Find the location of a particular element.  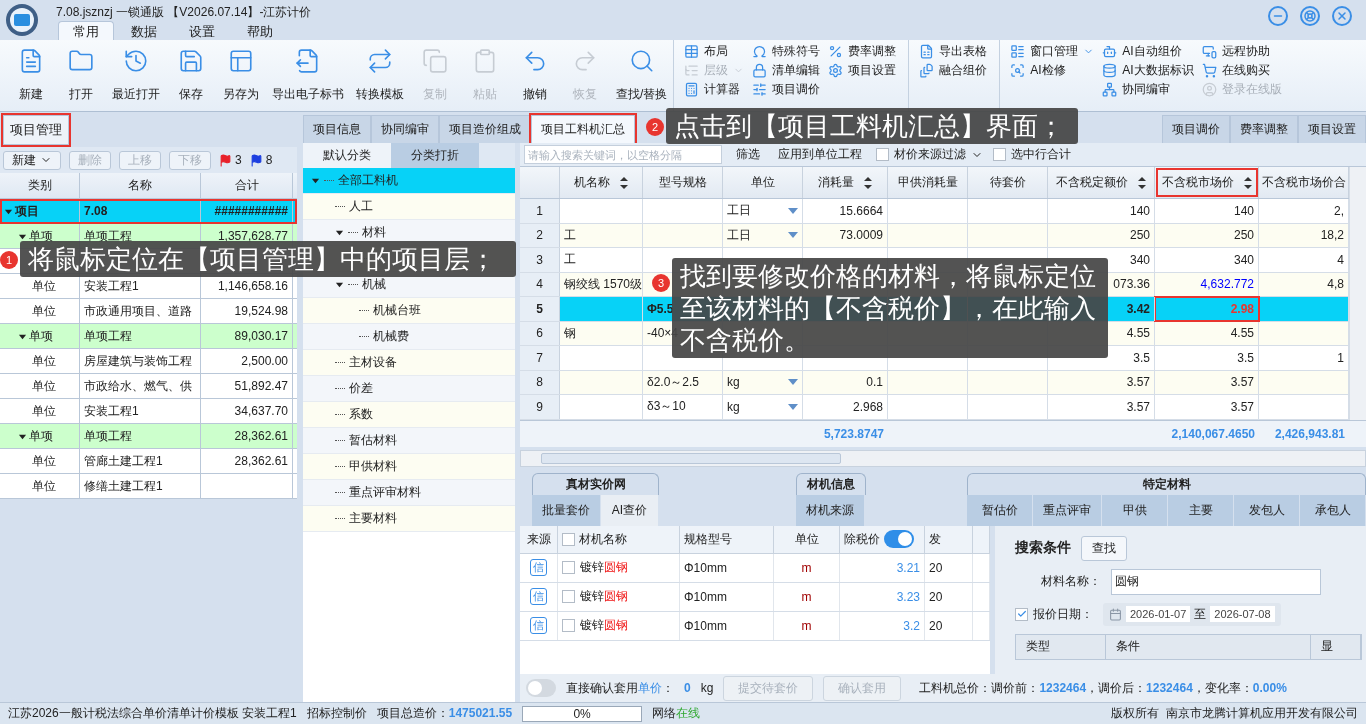

window-title: 7.08.jsznzj 一锁通版 【V2026.07.14】-江苏计价 is located at coordinates (184, 12).